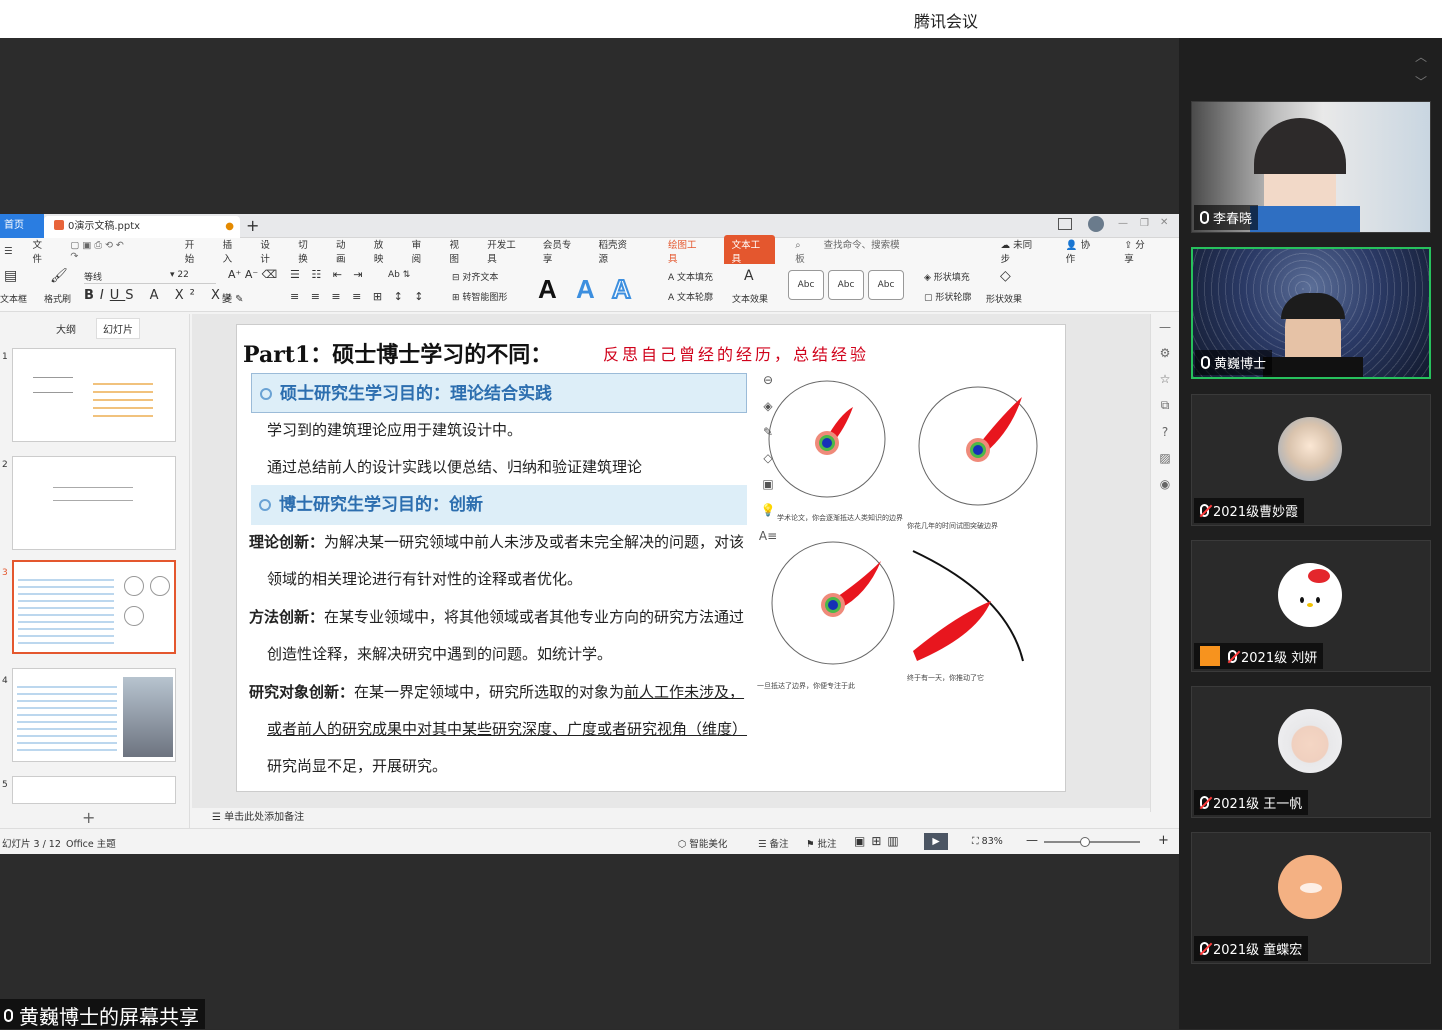  I want to click on settings-icon: ⚙, so click(1165, 353).